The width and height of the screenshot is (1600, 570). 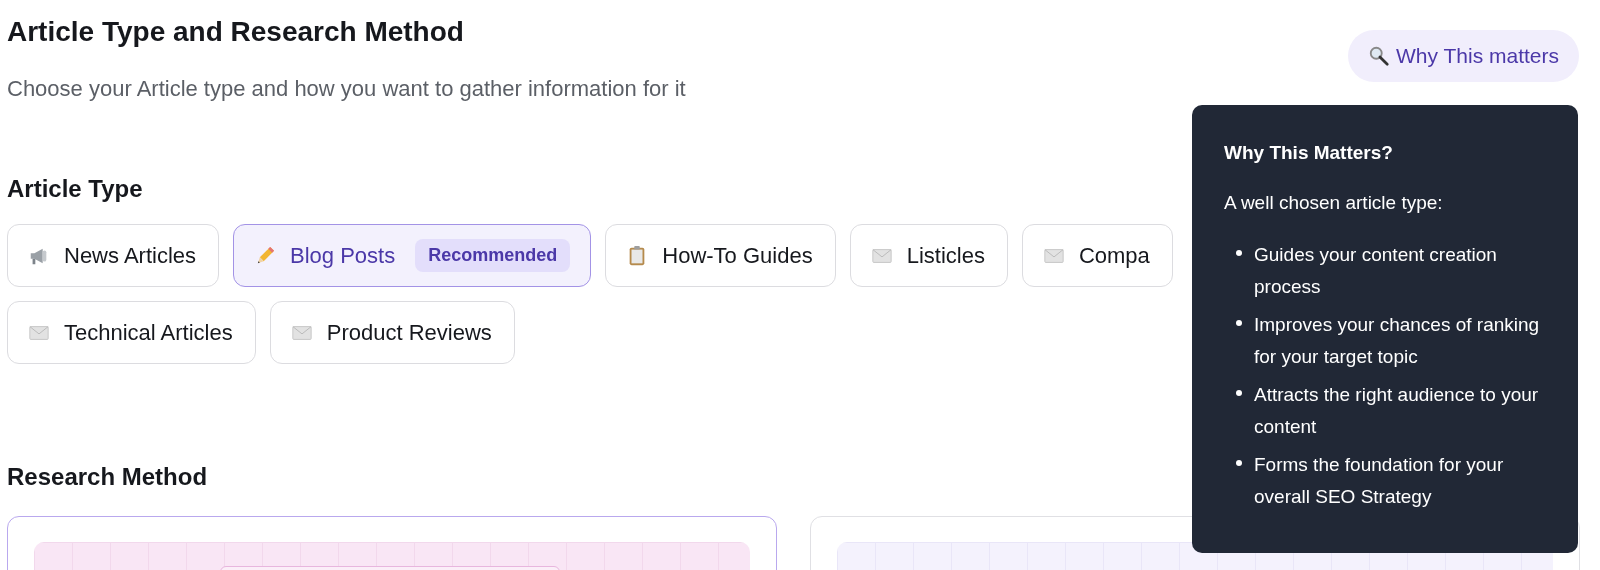 I want to click on page-title: Article Type and Research Method, so click(x=236, y=32).